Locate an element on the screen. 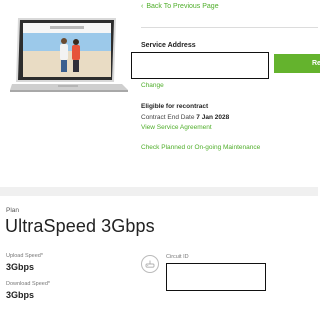 The width and height of the screenshot is (320, 320). action-button: Re is located at coordinates (297, 63).